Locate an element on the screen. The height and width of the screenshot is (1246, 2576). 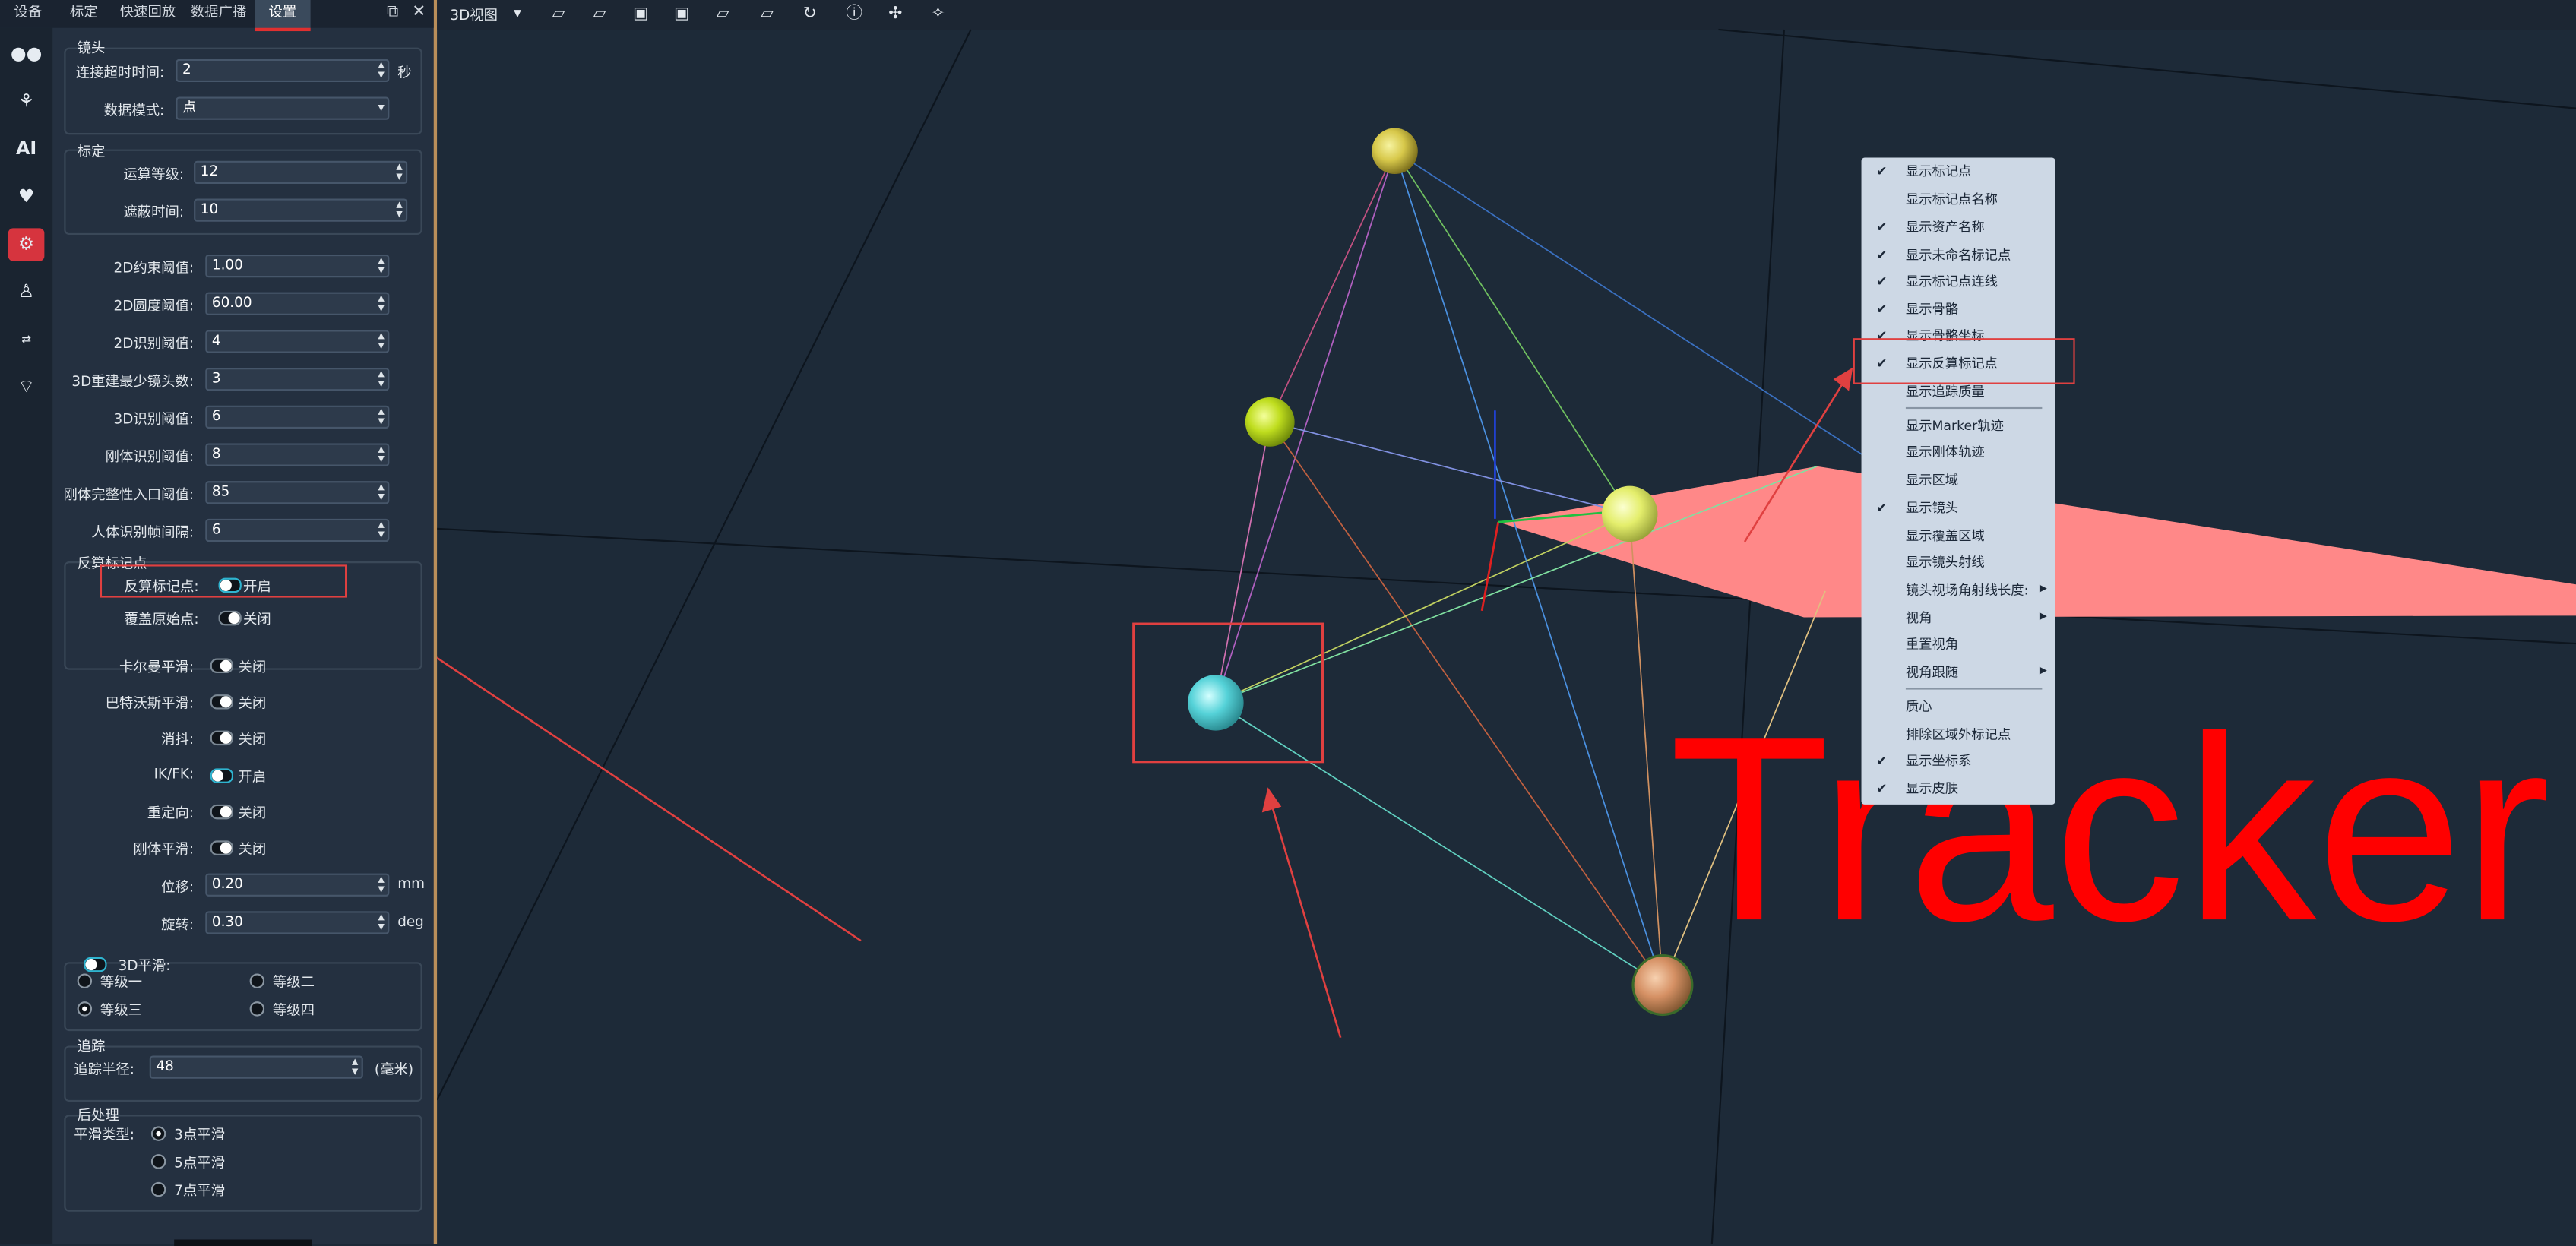
compute-level-input: 12 ▲ ▼ is located at coordinates (301, 172).